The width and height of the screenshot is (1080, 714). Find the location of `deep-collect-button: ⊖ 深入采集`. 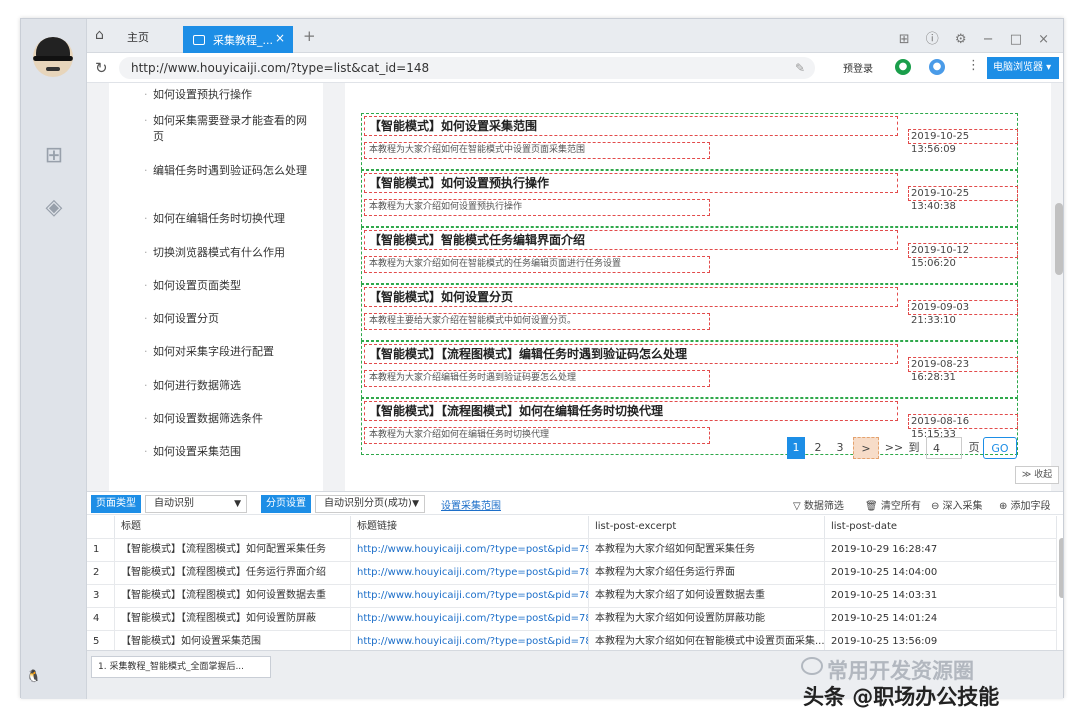

deep-collect-button: ⊖ 深入采集 is located at coordinates (957, 504).